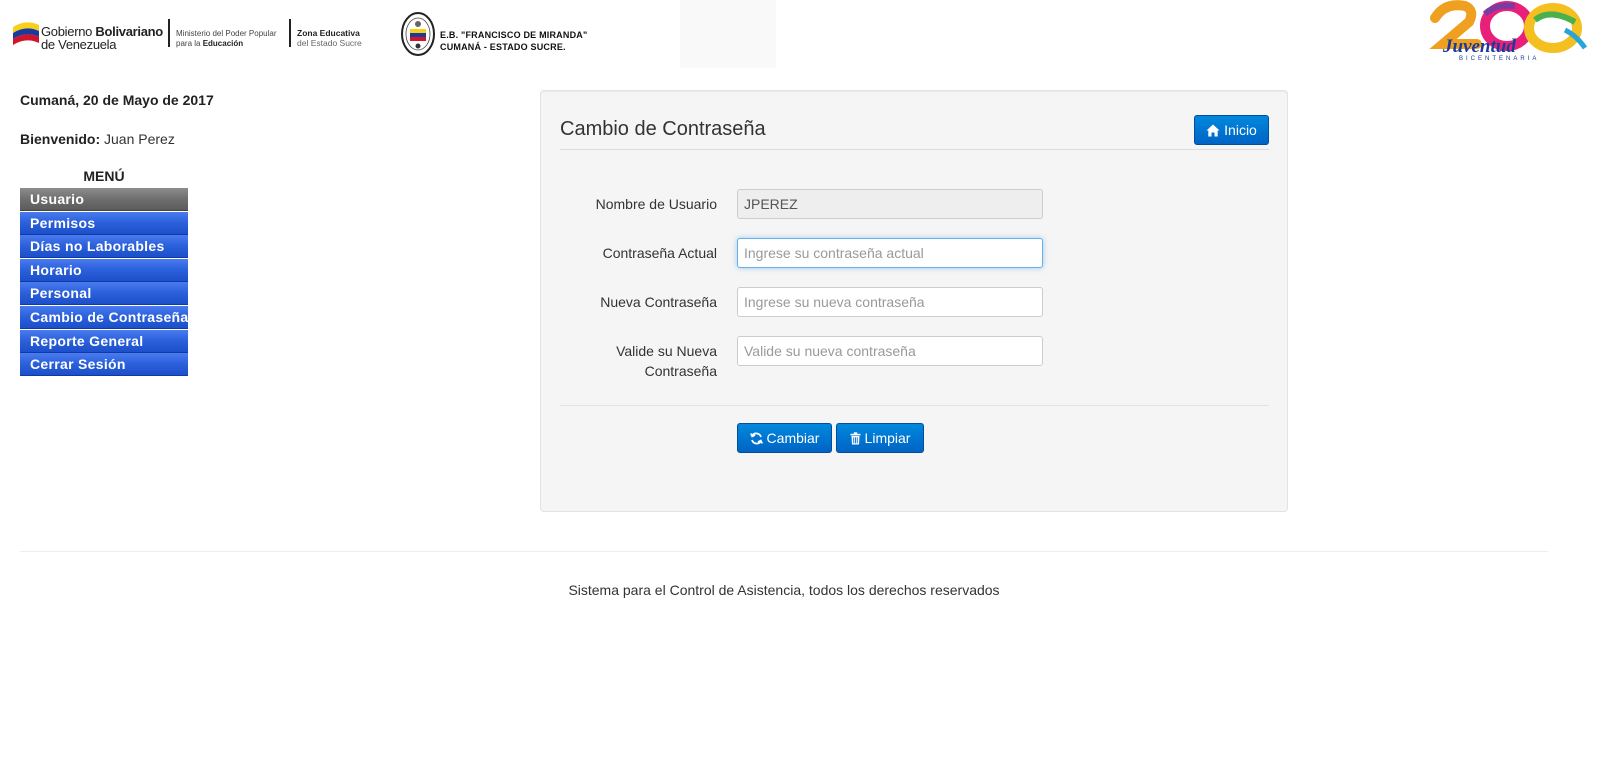  Describe the element at coordinates (503, 47) in the screenshot. I see `school-line2: CUMANÁ - ESTADO SUCRE.` at that location.